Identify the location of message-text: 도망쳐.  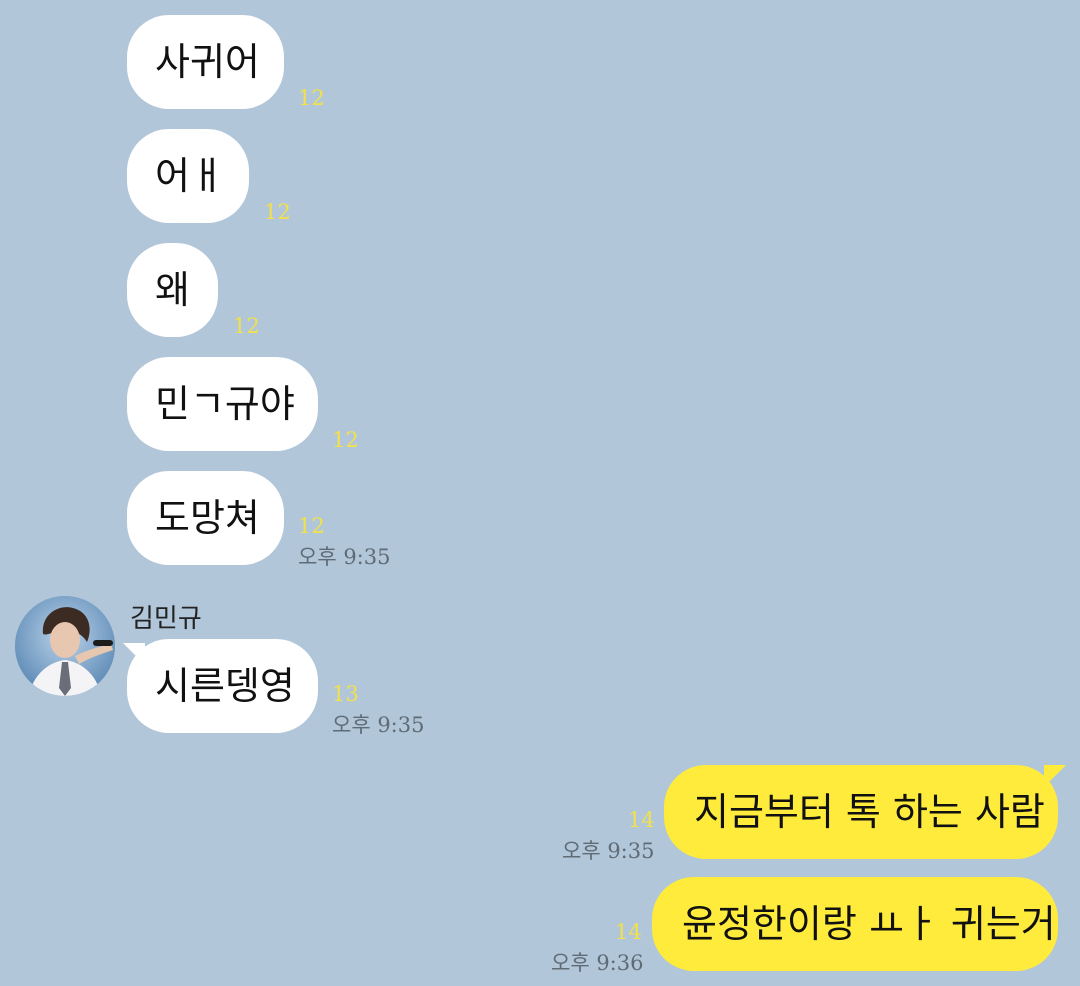
(207, 518).